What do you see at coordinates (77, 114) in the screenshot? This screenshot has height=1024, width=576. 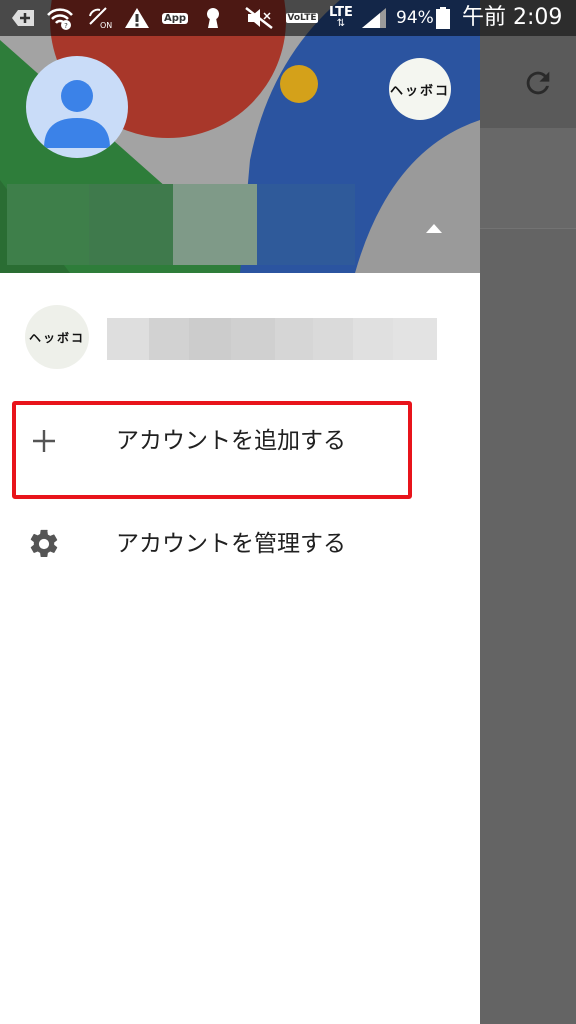 I see `person-icon` at bounding box center [77, 114].